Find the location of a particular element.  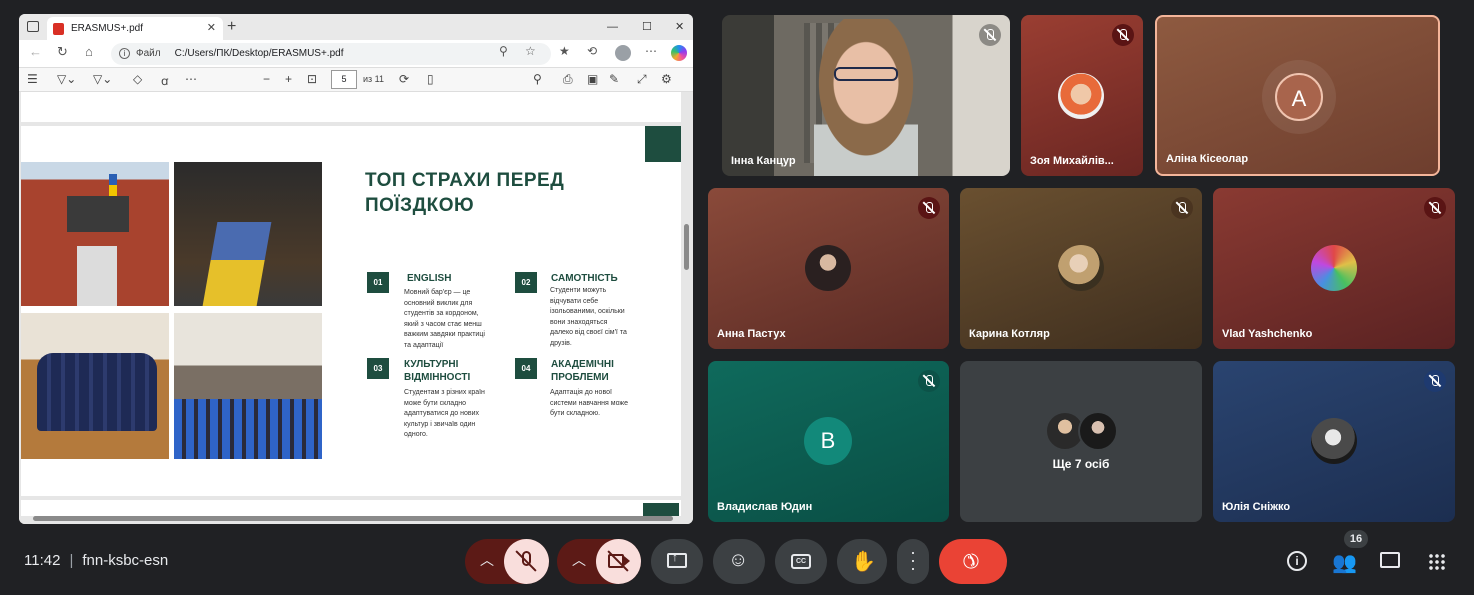

photo-flag-night is located at coordinates (248, 234).